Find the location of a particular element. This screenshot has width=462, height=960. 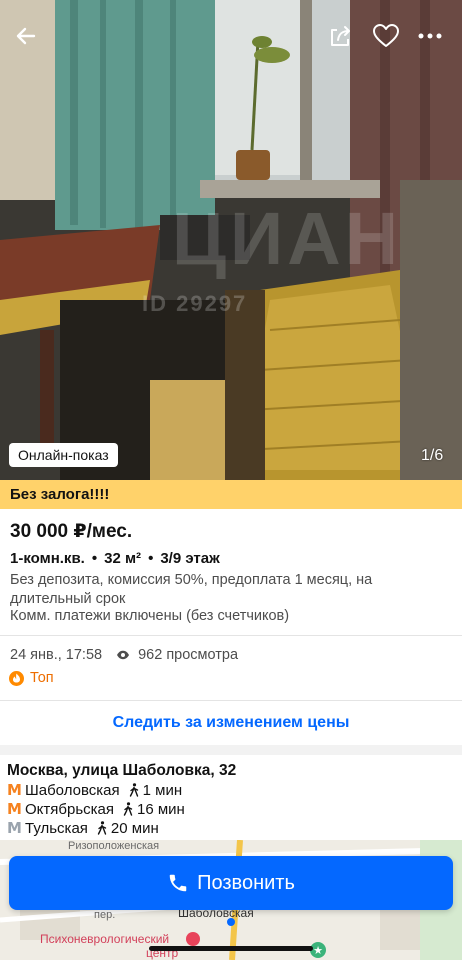

more-icon is located at coordinates (430, 36).